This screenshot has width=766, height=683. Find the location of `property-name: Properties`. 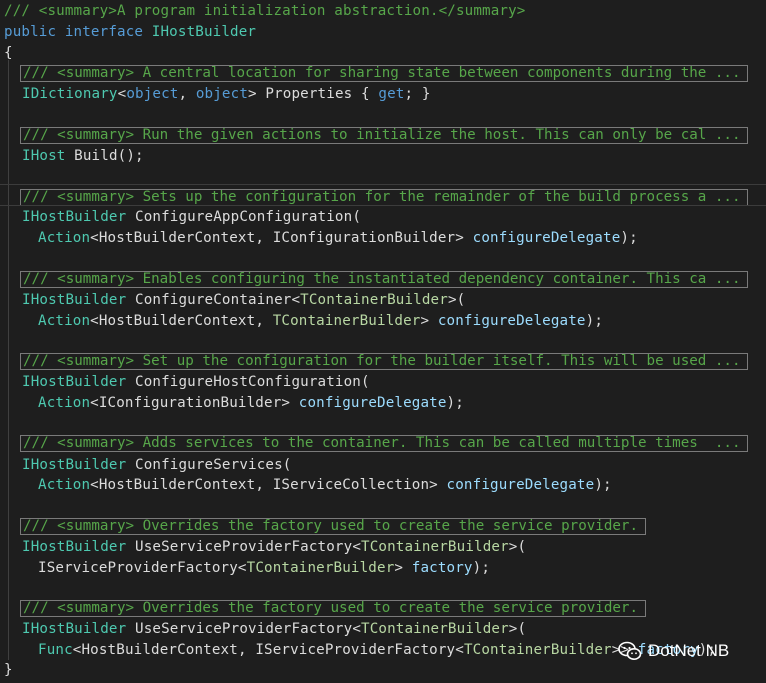

property-name: Properties is located at coordinates (309, 94).